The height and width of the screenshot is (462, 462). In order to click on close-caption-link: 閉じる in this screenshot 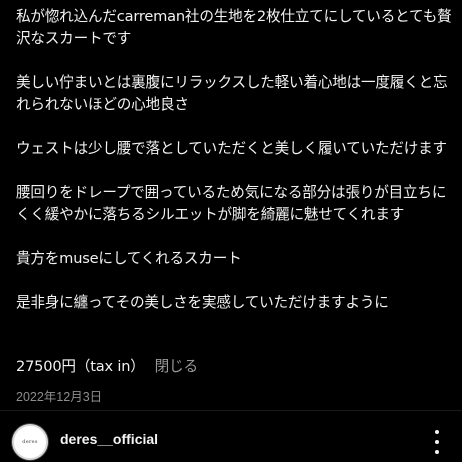, I will do `click(176, 366)`.